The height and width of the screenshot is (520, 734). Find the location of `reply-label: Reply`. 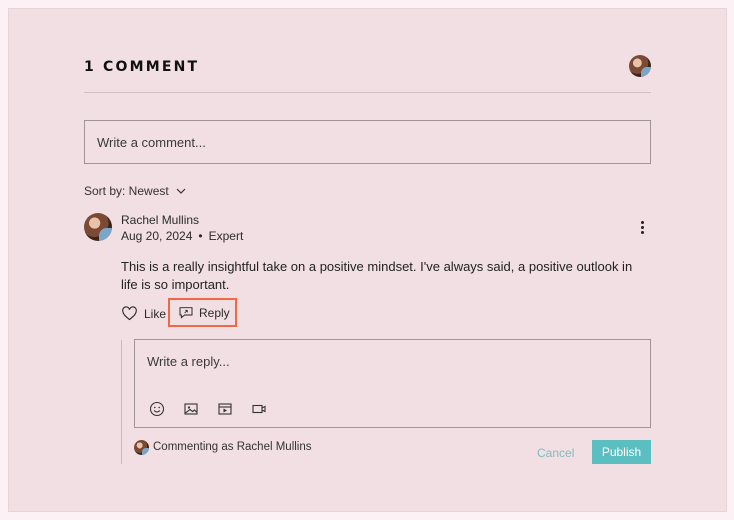

reply-label: Reply is located at coordinates (214, 312).